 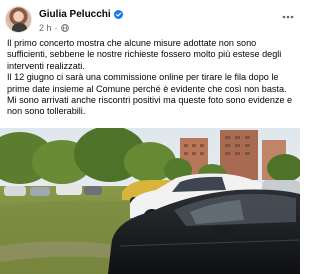 I want to click on author-name: Giulia Pelucchi, so click(x=75, y=14).